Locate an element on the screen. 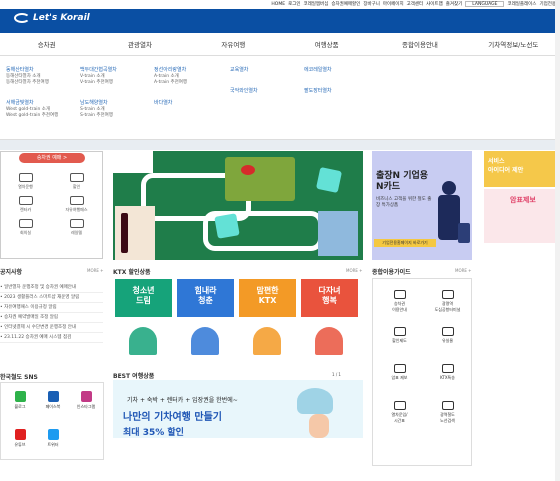 The height and width of the screenshot is (481, 560). mega-link: A-train 추천여행 is located at coordinates (170, 83).